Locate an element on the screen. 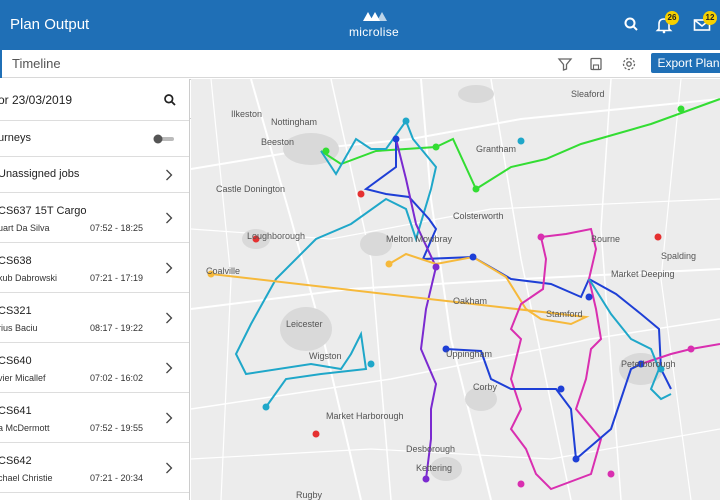  journeys-toggle-row: urneys is located at coordinates (94, 139).